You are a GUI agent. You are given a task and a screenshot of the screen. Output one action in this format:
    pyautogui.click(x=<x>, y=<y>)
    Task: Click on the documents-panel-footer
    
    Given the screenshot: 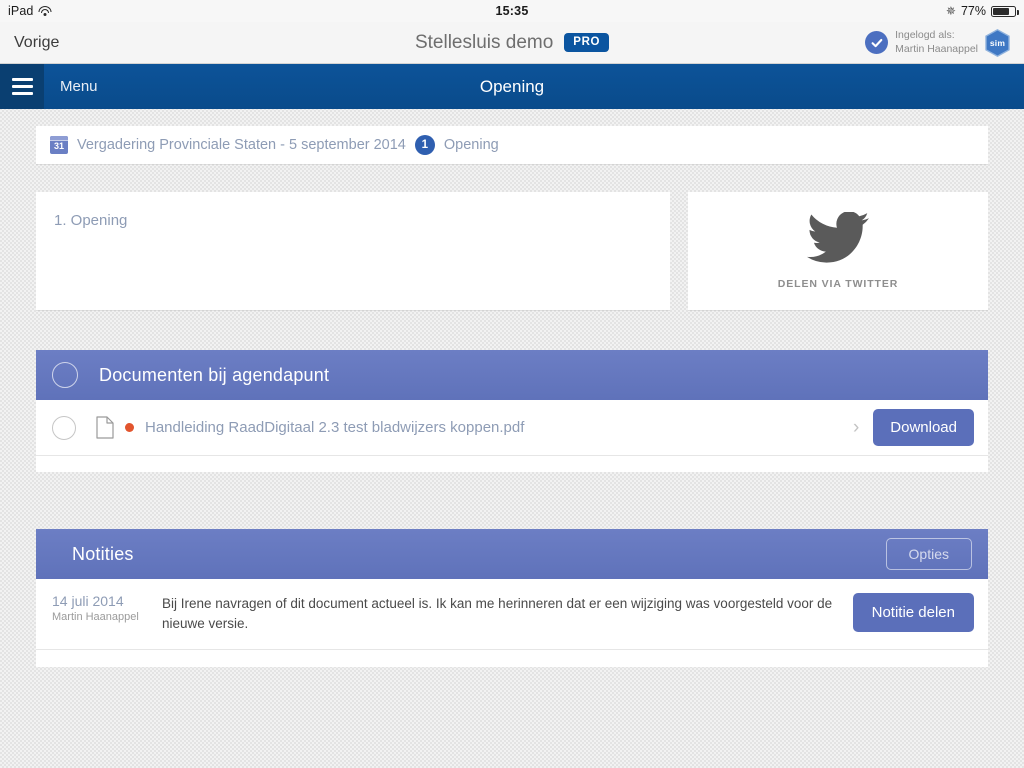 What is the action you would take?
    pyautogui.click(x=512, y=464)
    